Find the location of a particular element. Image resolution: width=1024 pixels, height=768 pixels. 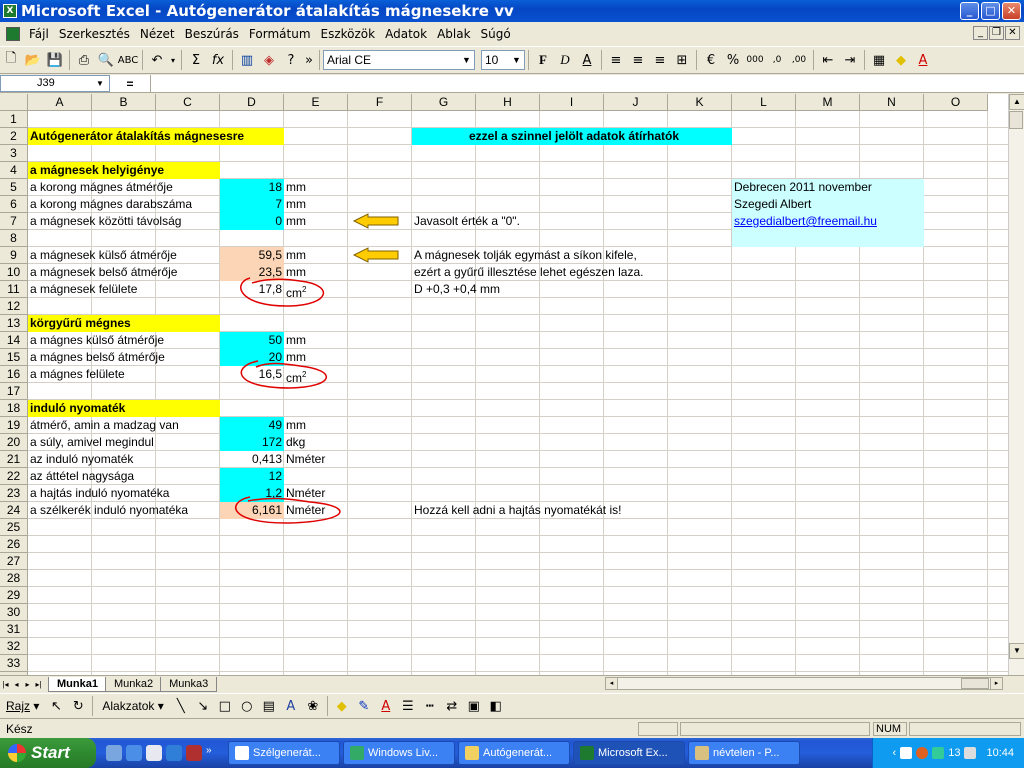

cell-d16: 16,5 is located at coordinates (252, 374).